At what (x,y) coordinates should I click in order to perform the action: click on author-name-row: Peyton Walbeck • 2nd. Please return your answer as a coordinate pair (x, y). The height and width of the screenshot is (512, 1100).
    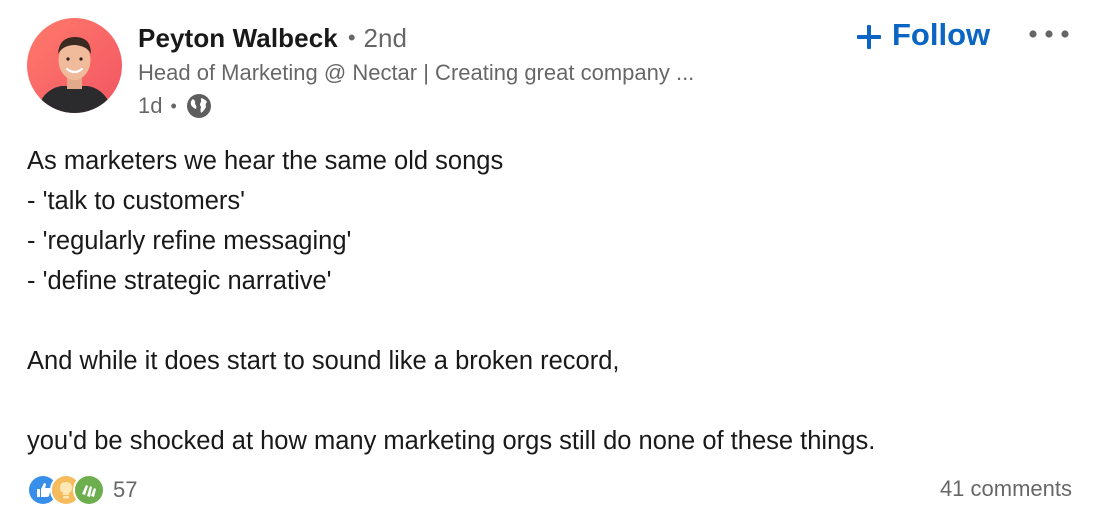
    Looking at the image, I should click on (272, 38).